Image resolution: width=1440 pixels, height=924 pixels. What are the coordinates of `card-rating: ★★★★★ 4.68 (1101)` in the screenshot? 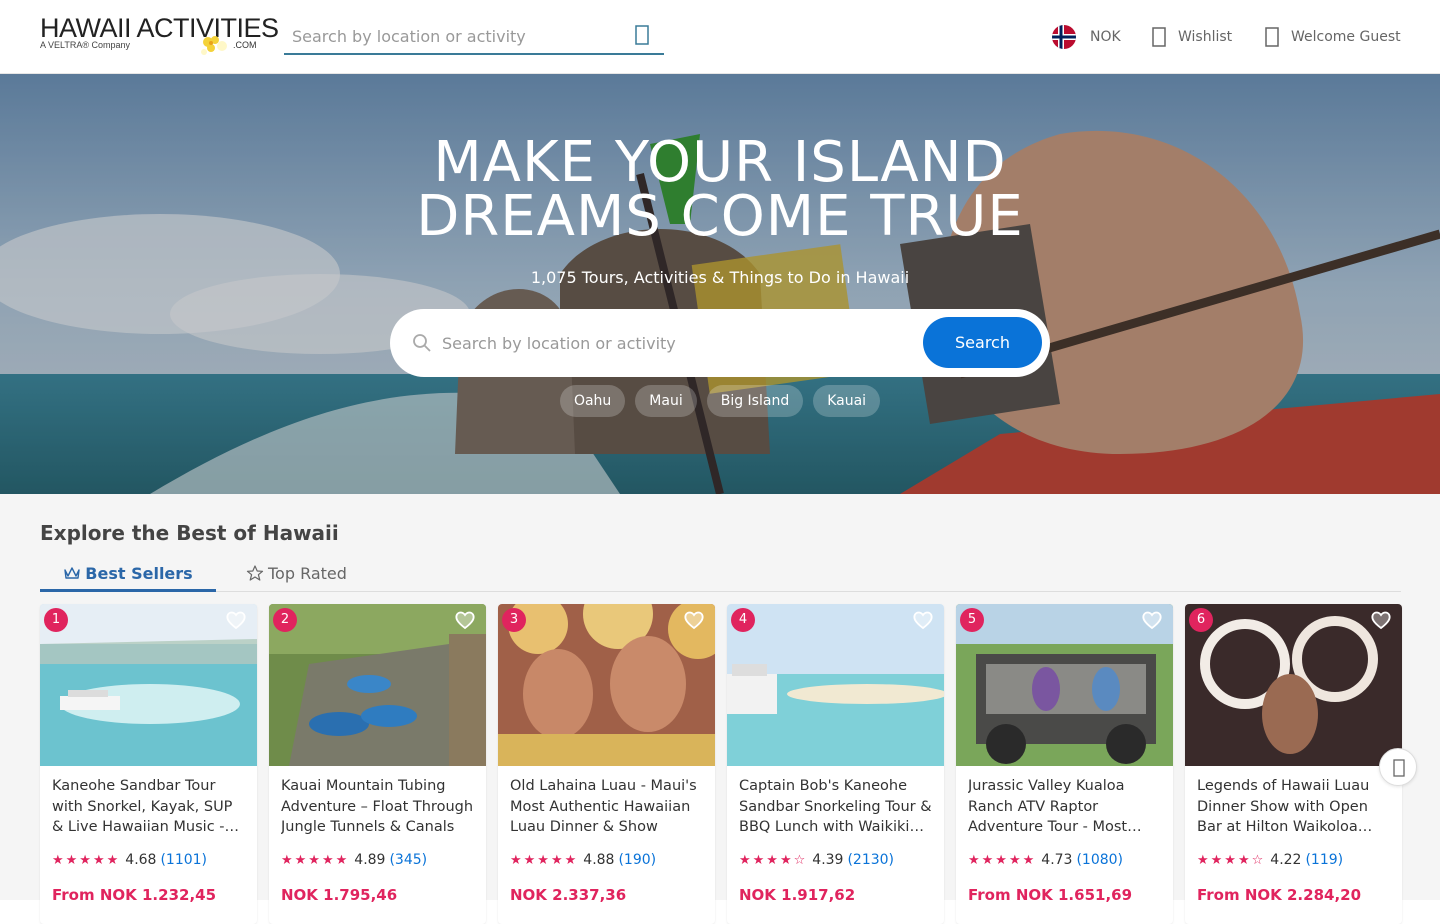 It's located at (129, 860).